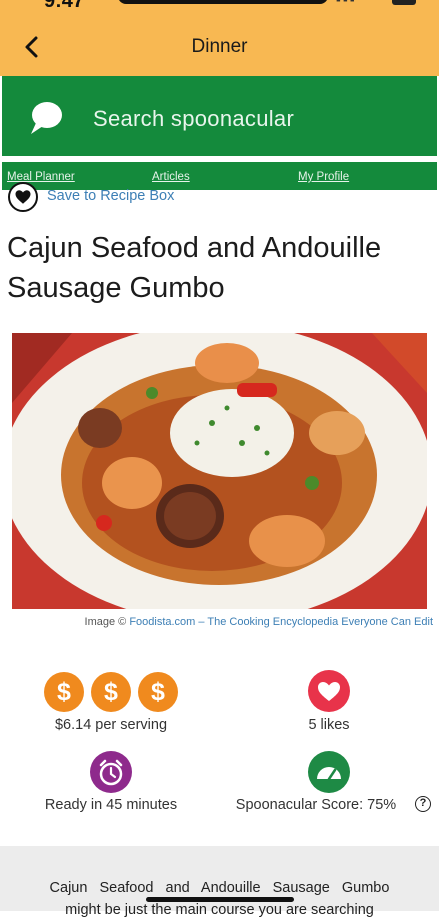 The height and width of the screenshot is (918, 439). I want to click on battery-icon, so click(404, 2).